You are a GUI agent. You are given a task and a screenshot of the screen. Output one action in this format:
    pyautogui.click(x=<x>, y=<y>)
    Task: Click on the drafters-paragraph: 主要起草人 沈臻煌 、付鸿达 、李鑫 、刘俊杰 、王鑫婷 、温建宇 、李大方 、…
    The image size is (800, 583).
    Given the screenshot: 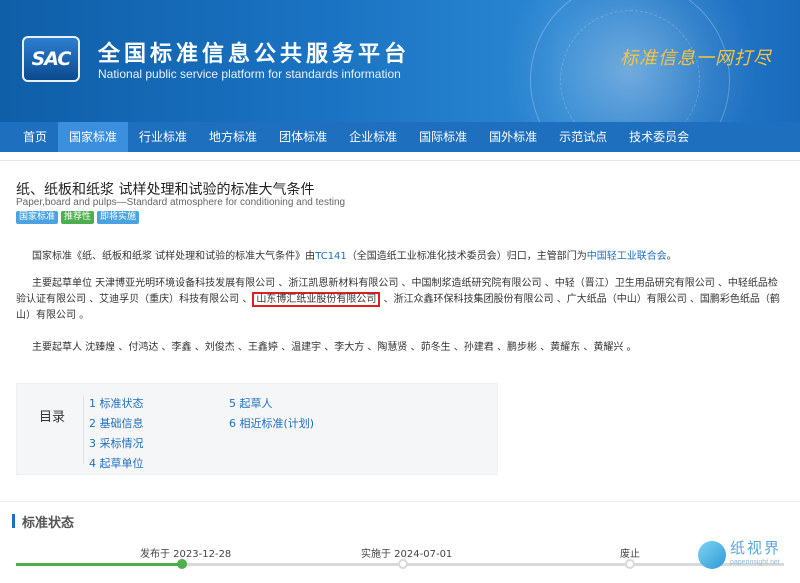 What is the action you would take?
    pyautogui.click(x=334, y=347)
    